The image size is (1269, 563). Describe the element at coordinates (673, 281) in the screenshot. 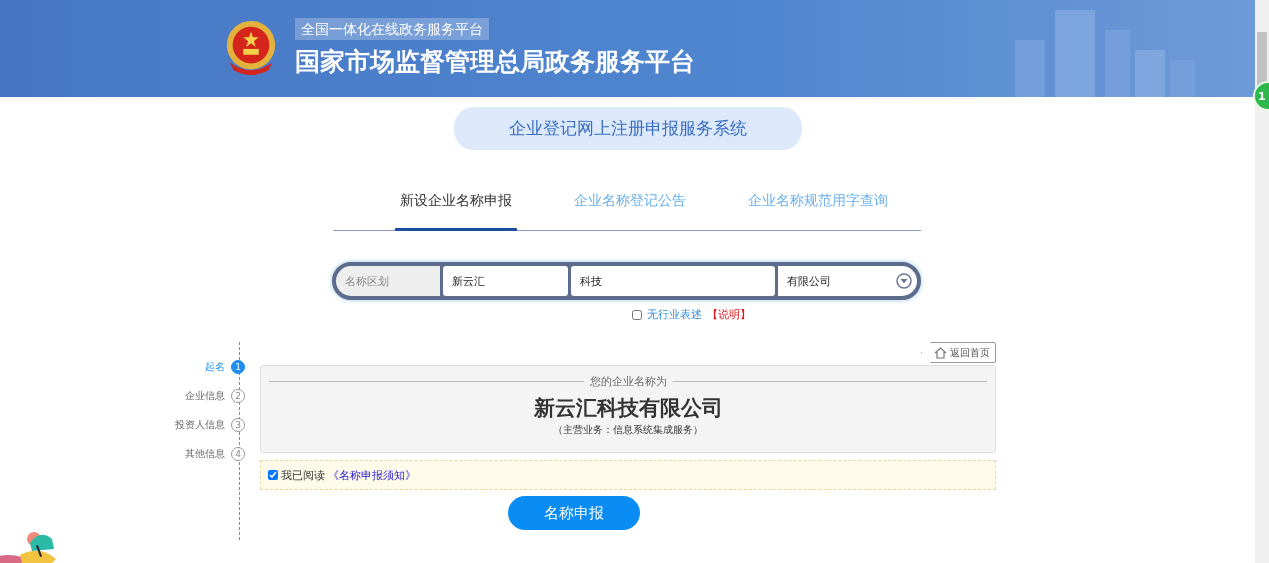

I see `name-part-field: 科技` at that location.